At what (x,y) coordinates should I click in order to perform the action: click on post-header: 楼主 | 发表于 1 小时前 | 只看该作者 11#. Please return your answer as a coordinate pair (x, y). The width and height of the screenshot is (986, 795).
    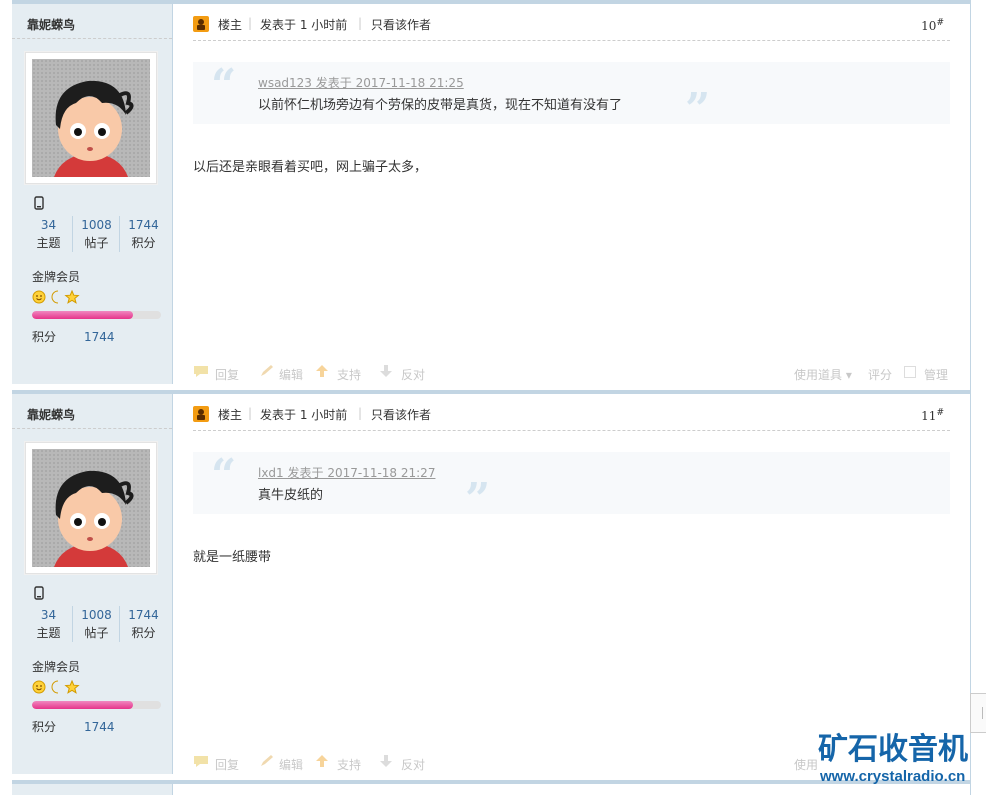
    Looking at the image, I should click on (571, 412).